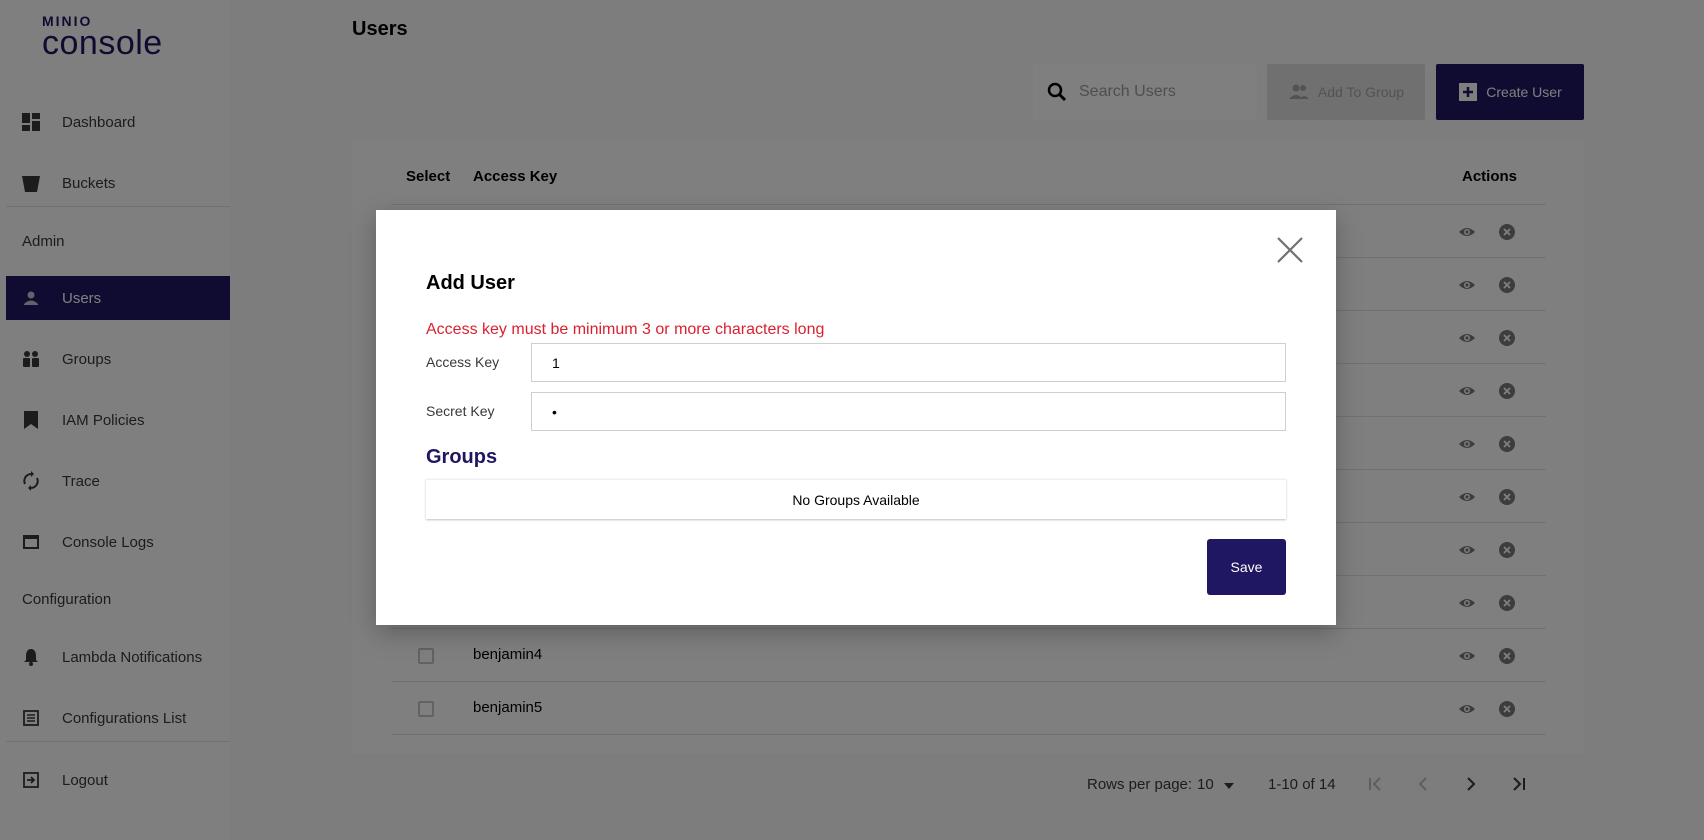 This screenshot has height=840, width=1704. What do you see at coordinates (1246, 567) in the screenshot?
I see `save-button: Save` at bounding box center [1246, 567].